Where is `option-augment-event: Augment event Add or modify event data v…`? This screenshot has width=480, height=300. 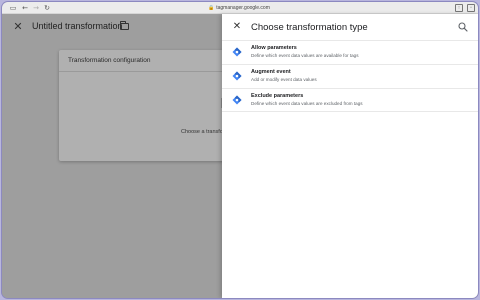 option-augment-event: Augment event Add or modify event data v… is located at coordinates (350, 76).